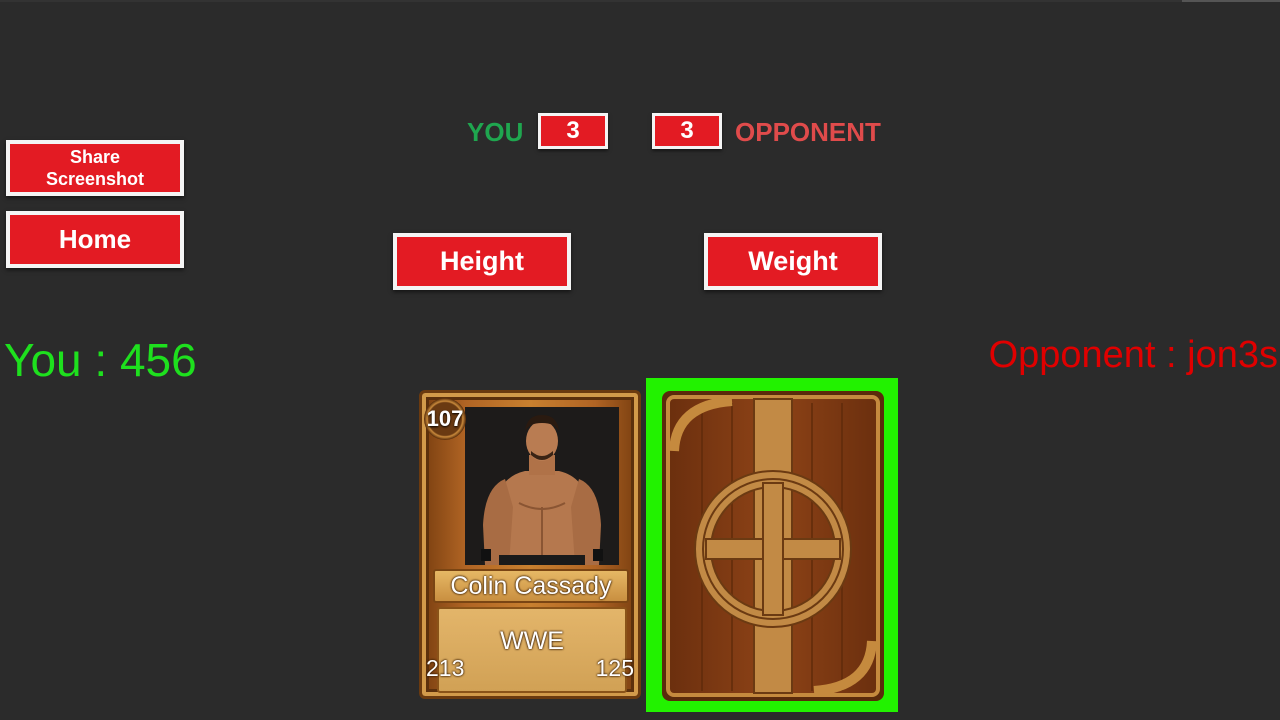  I want to click on card-back-icon, so click(773, 546).